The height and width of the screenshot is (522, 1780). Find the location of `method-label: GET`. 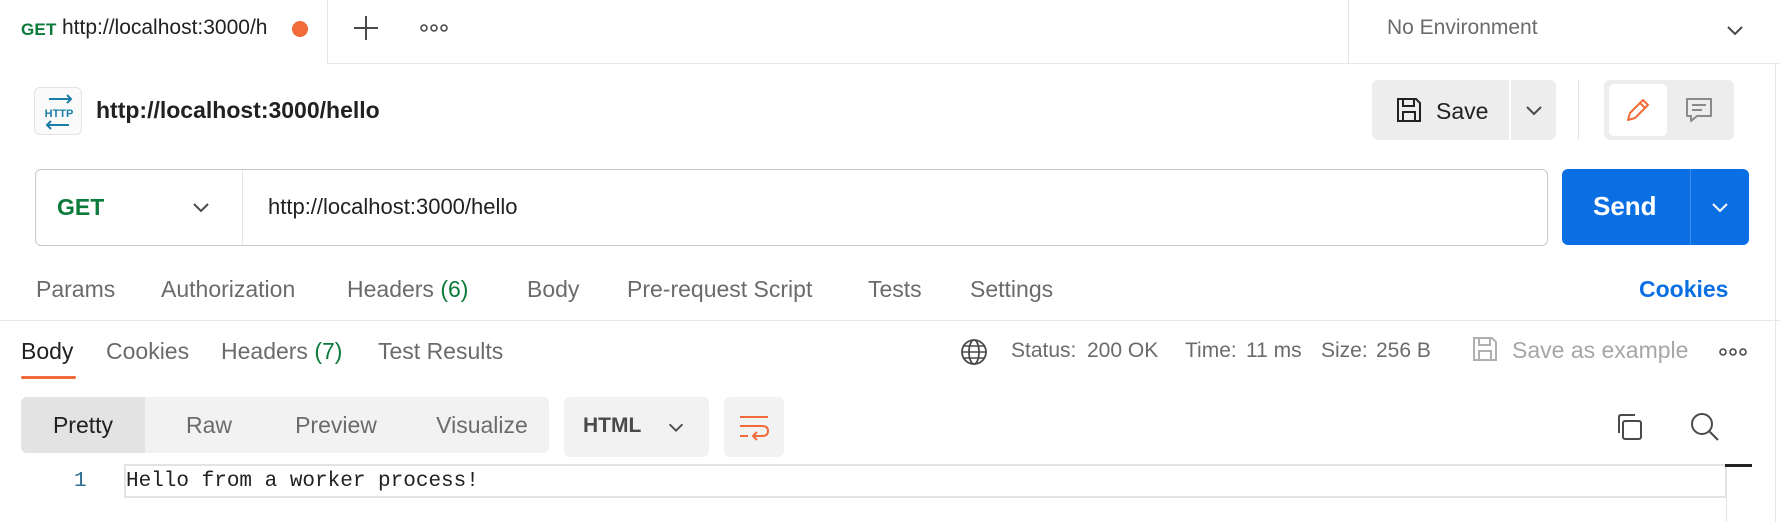

method-label: GET is located at coordinates (81, 207).